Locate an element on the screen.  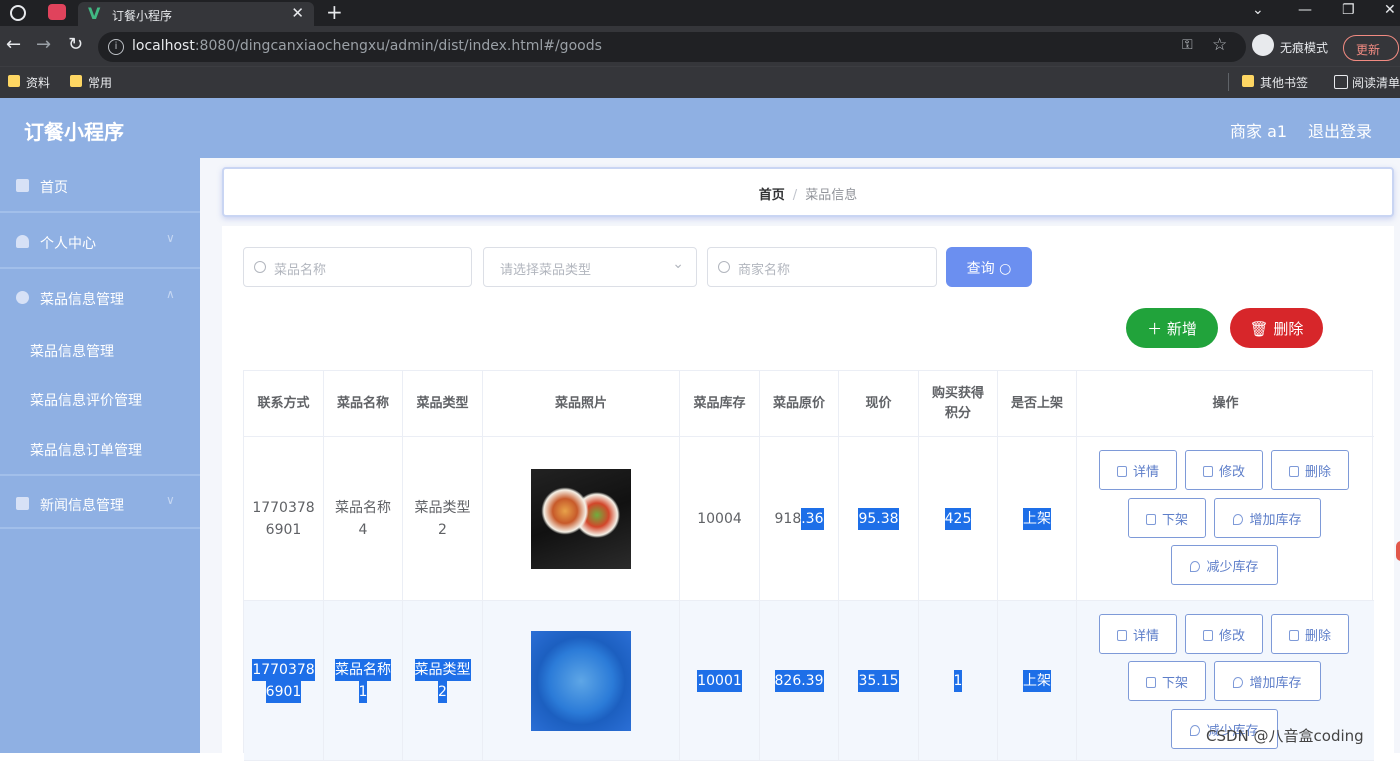
cell-points: 425 is located at coordinates (958, 518).